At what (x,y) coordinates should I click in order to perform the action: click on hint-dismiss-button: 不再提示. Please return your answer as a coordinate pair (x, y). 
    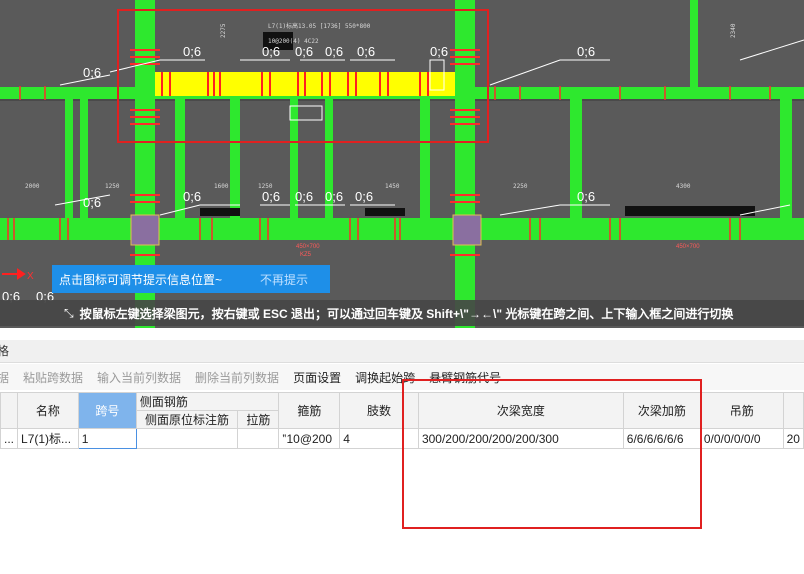
    Looking at the image, I should click on (284, 279).